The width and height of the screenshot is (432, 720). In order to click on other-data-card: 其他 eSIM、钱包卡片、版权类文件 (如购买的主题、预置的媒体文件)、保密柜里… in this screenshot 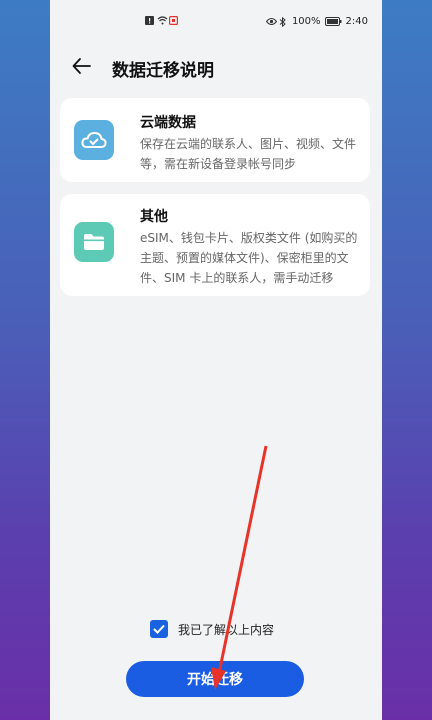, I will do `click(215, 245)`.